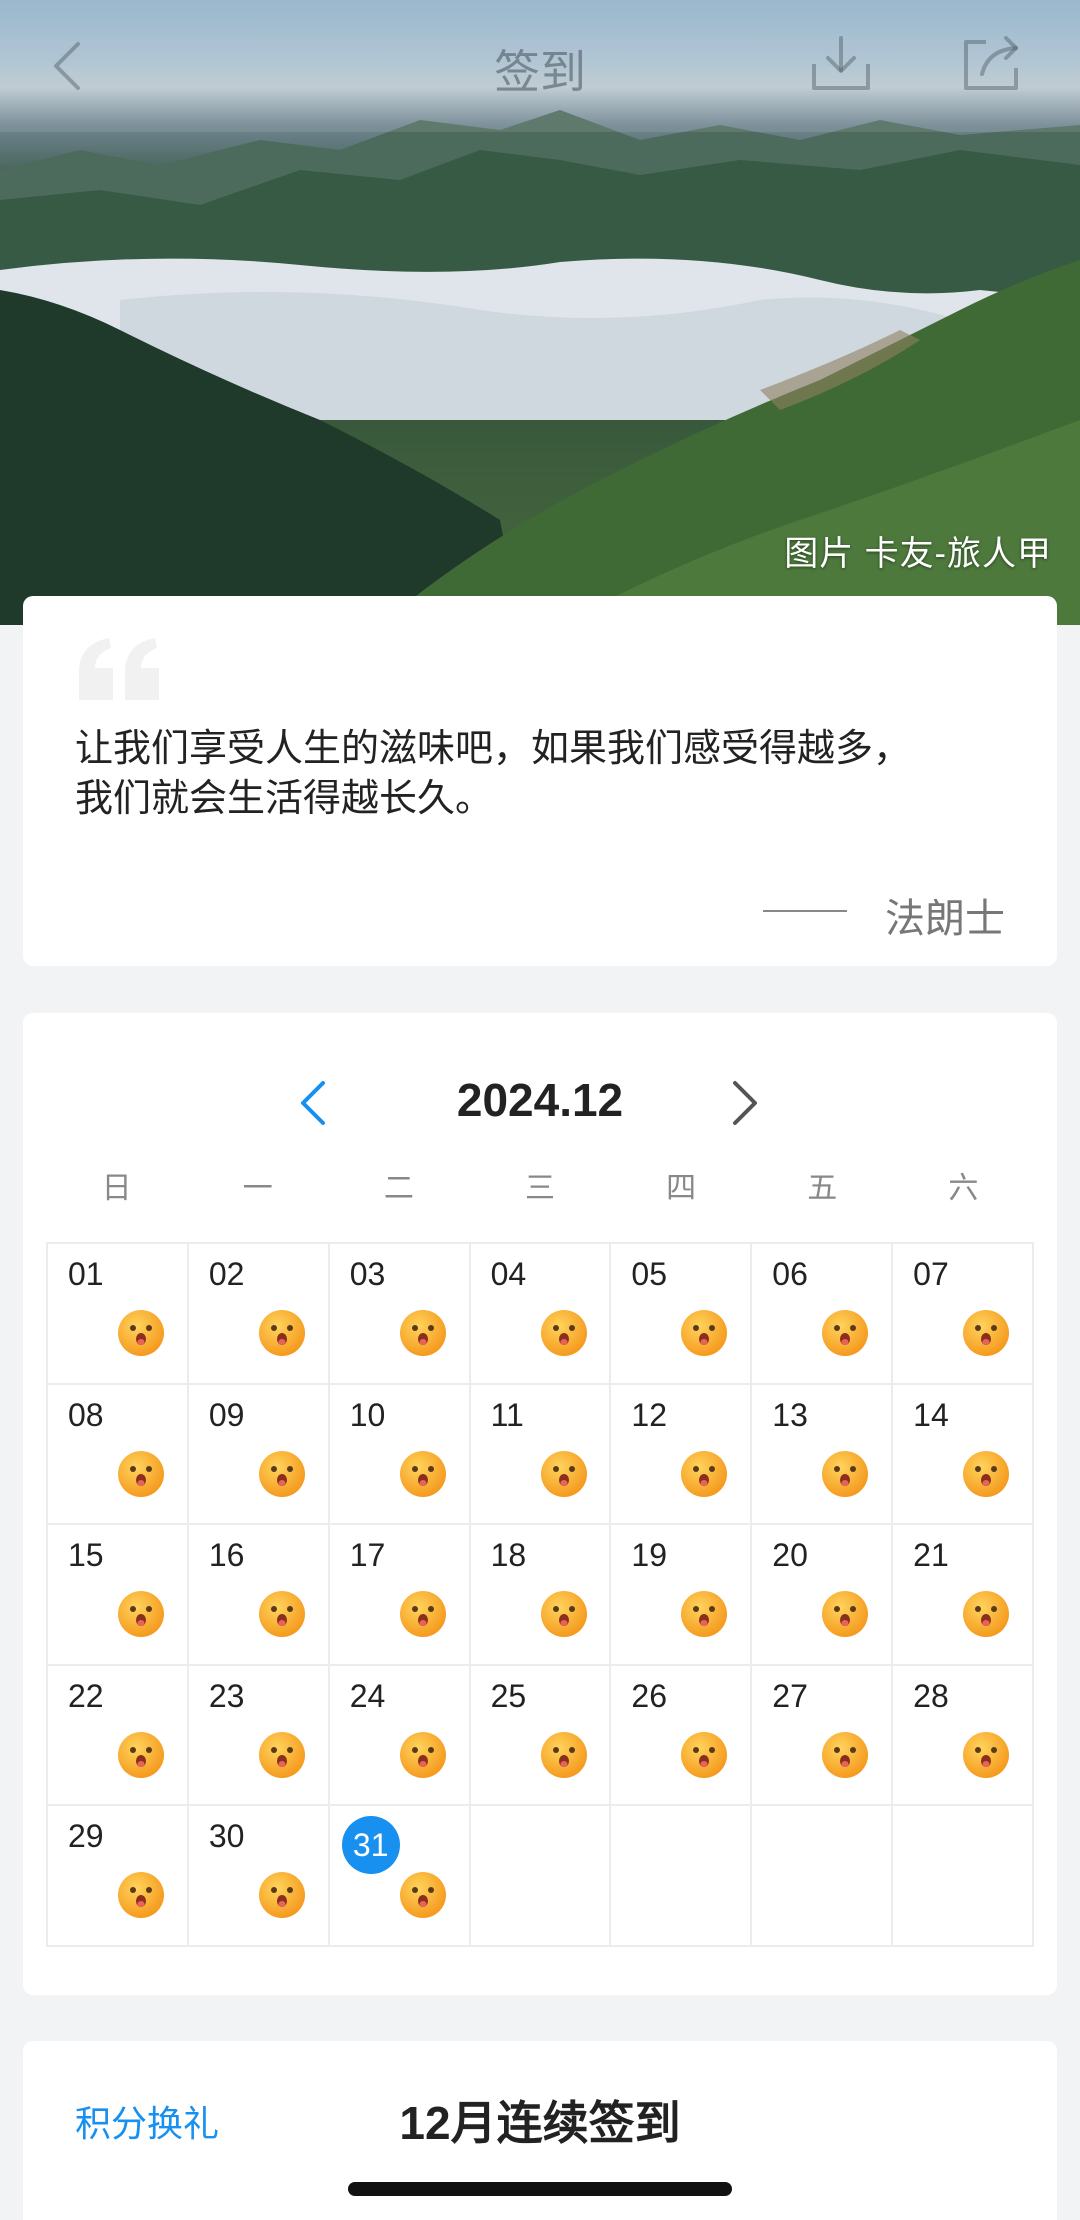 This screenshot has width=1080, height=2220. I want to click on date-number: 08, so click(86, 1414).